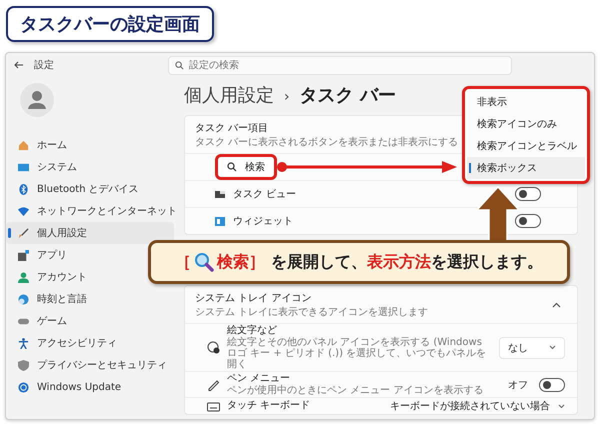  Describe the element at coordinates (23, 277) in the screenshot. I see `person-icon` at that location.